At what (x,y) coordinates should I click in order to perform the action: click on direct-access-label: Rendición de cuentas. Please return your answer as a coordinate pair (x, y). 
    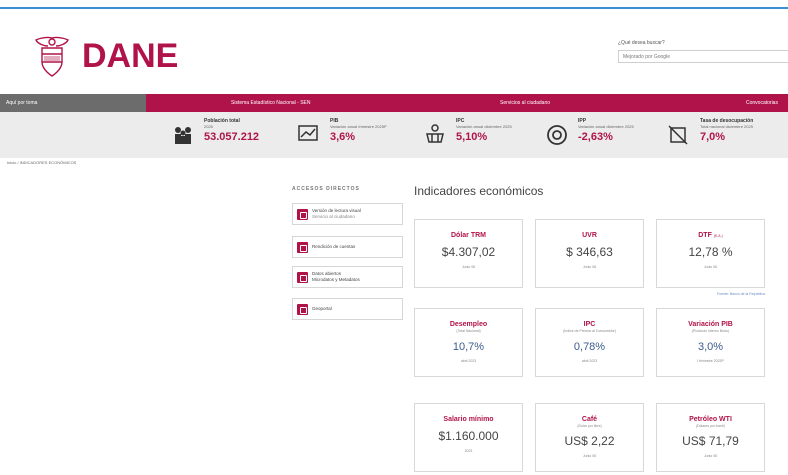
    Looking at the image, I should click on (334, 246).